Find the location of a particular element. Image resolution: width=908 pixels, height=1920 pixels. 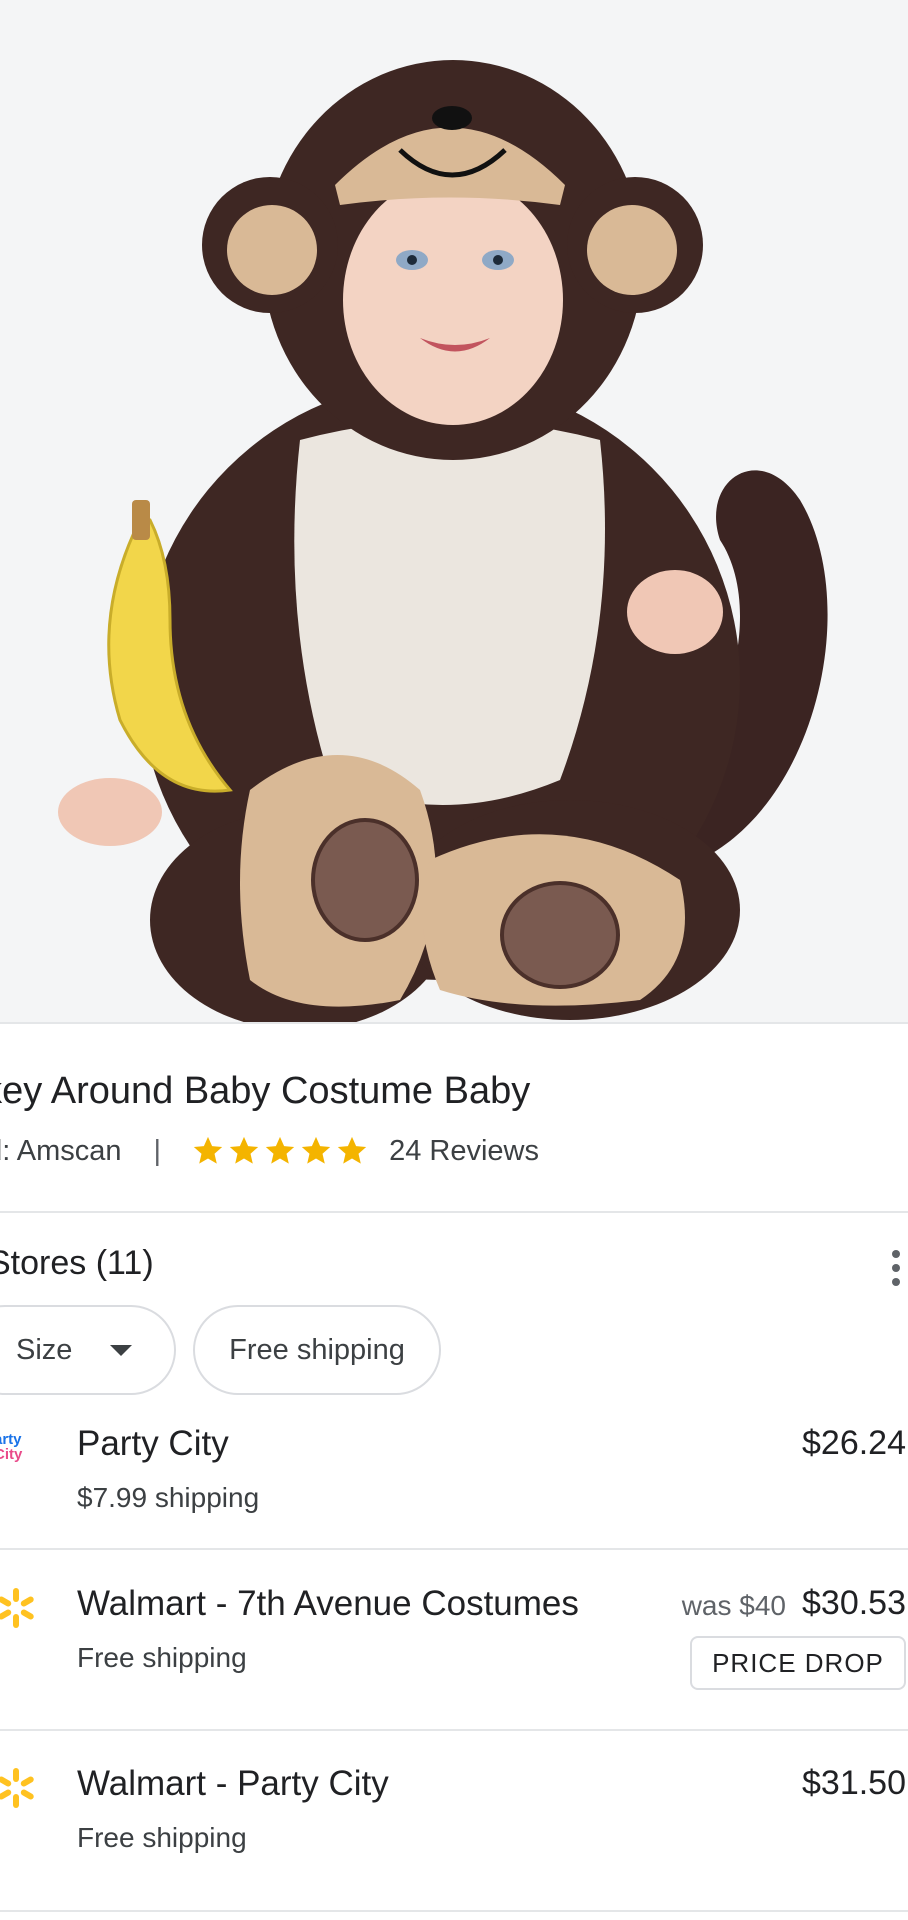

store-shipping: $7.99 shipping is located at coordinates (168, 1497).